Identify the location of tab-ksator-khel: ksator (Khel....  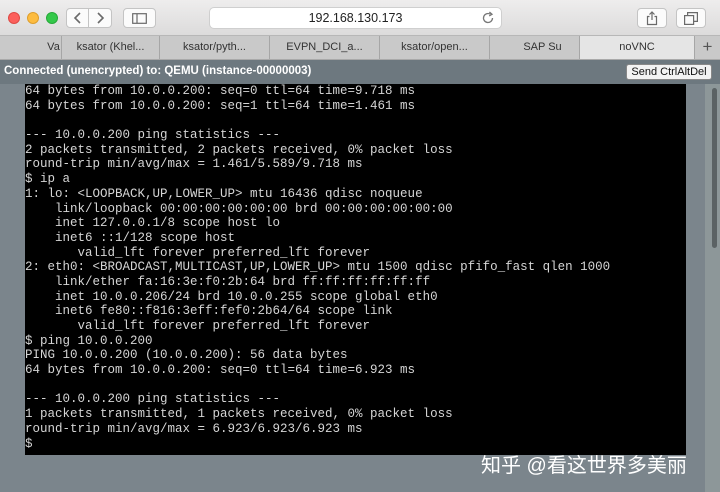
(111, 47).